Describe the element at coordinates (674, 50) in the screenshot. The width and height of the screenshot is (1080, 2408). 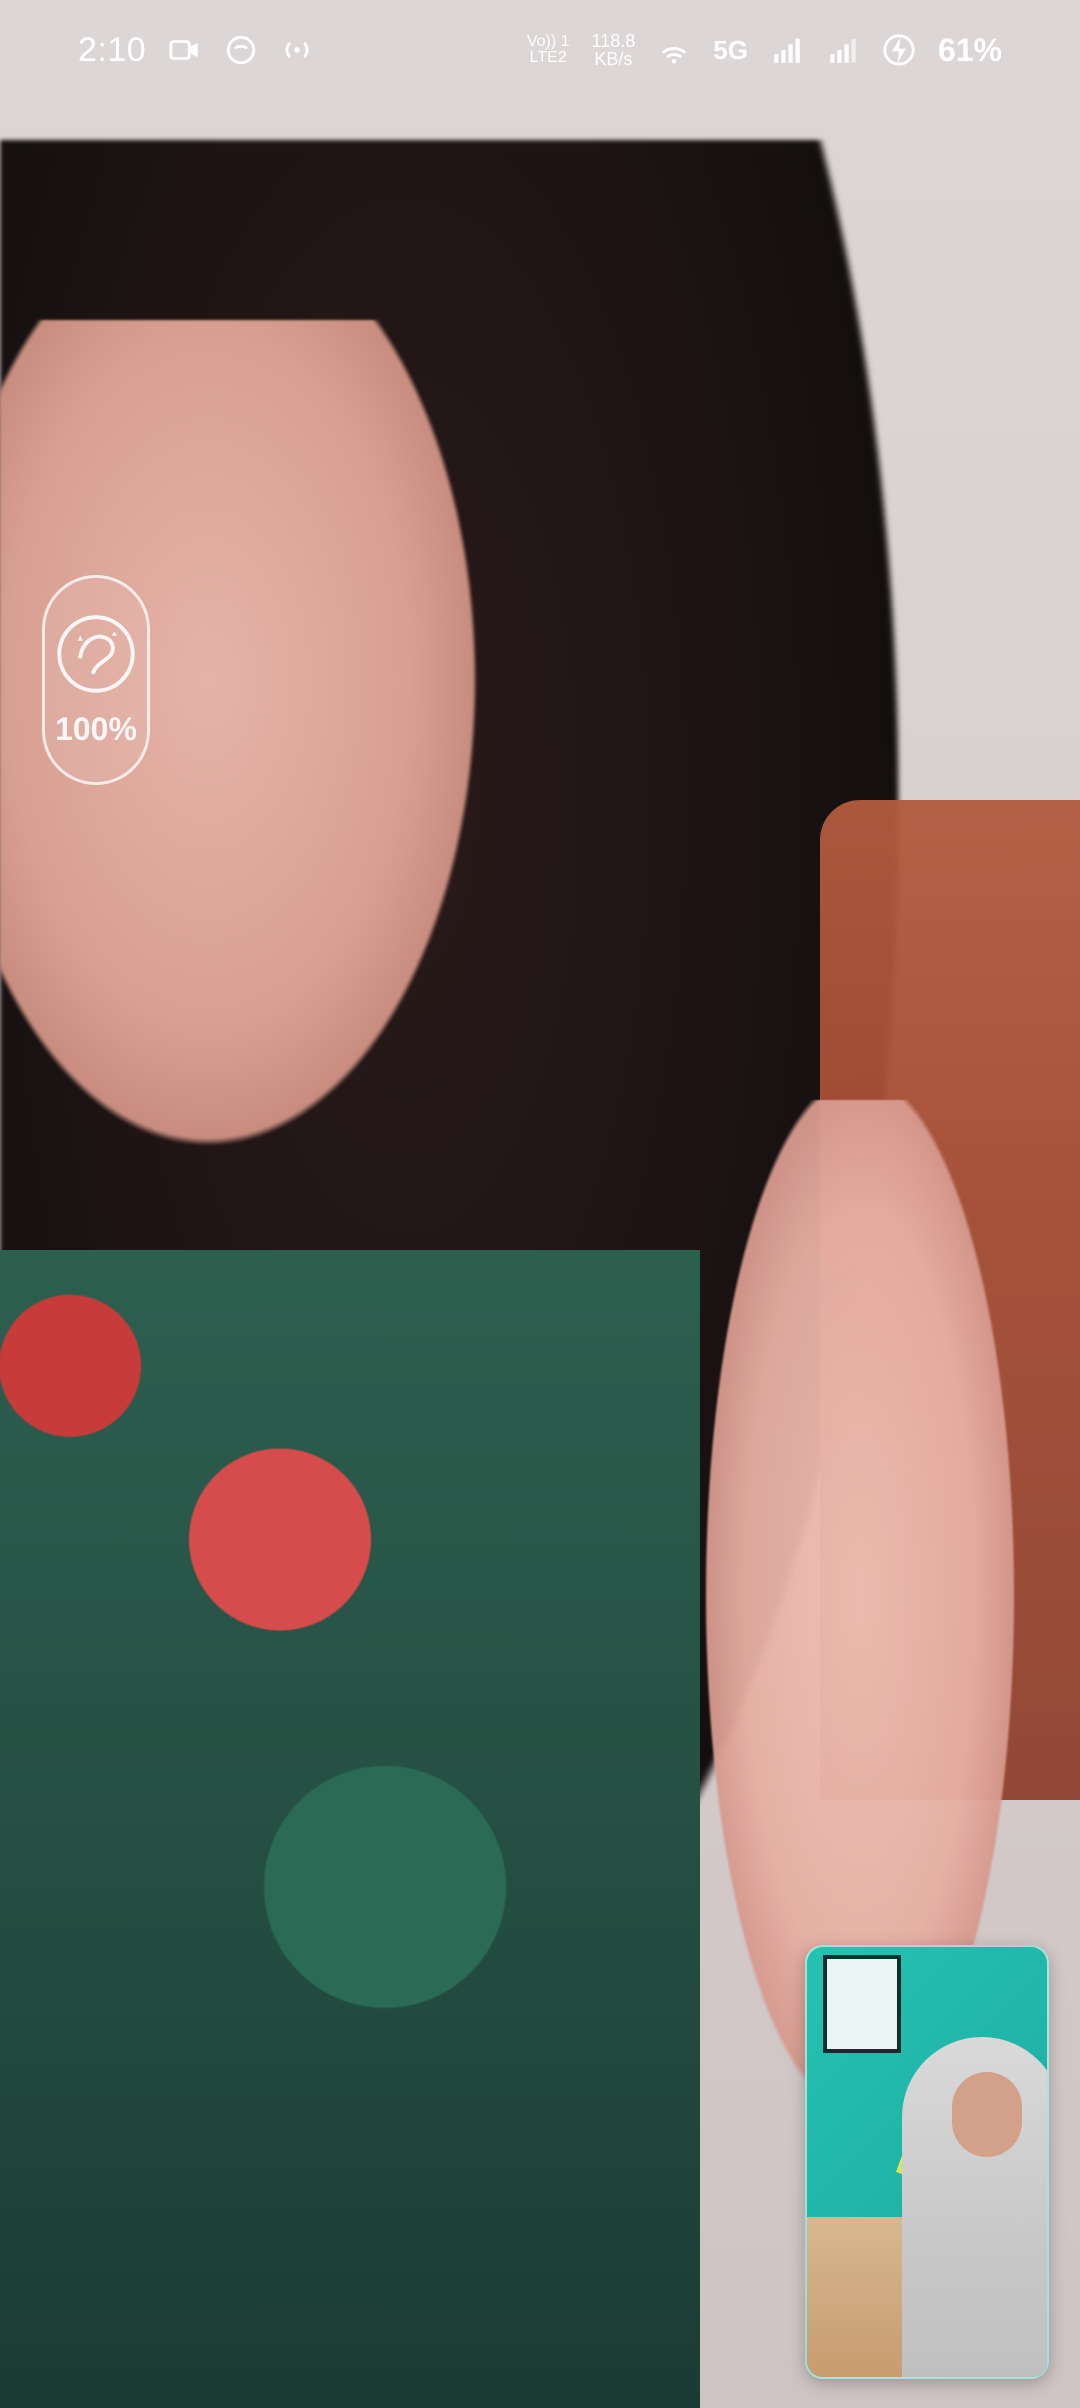
I see `wifi-icon` at that location.